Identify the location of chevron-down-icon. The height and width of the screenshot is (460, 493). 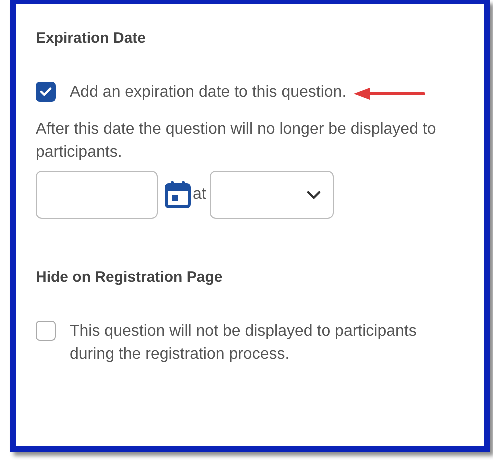
(314, 195).